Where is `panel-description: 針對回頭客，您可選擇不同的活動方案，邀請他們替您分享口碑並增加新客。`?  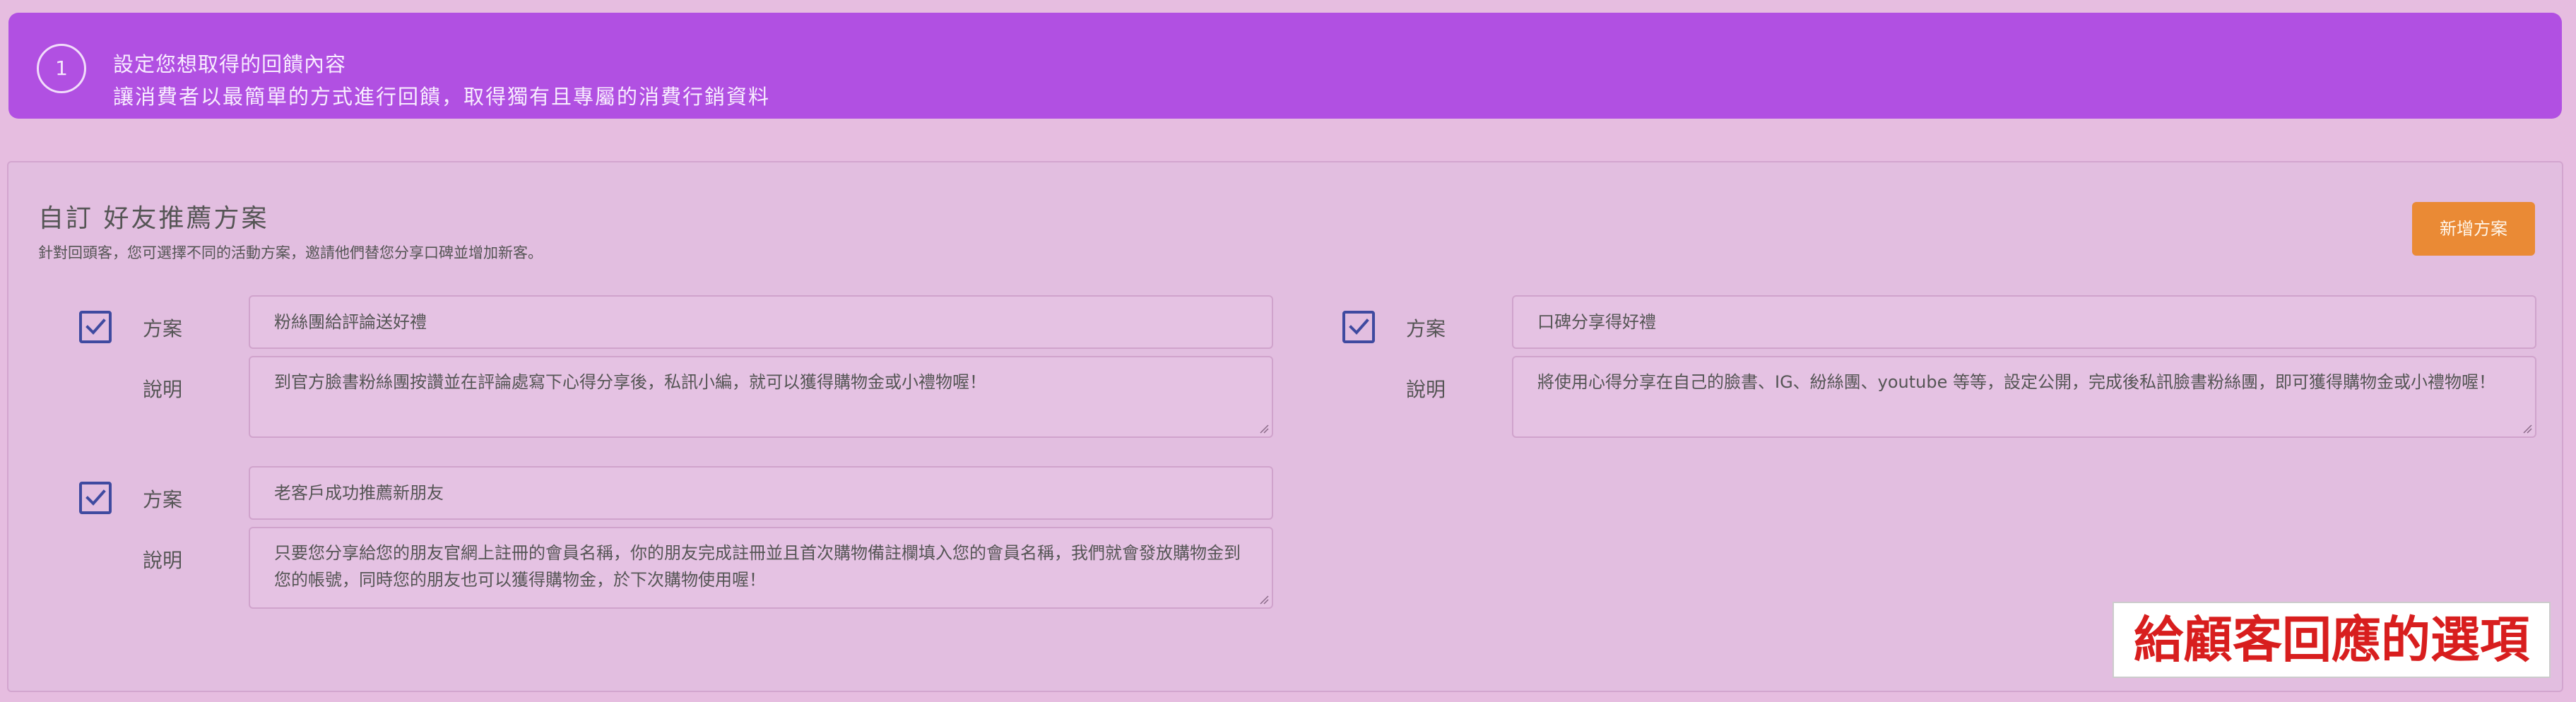
panel-description: 針對回頭客，您可選擇不同的活動方案，邀請他們替您分享口碑並增加新客。 is located at coordinates (290, 252).